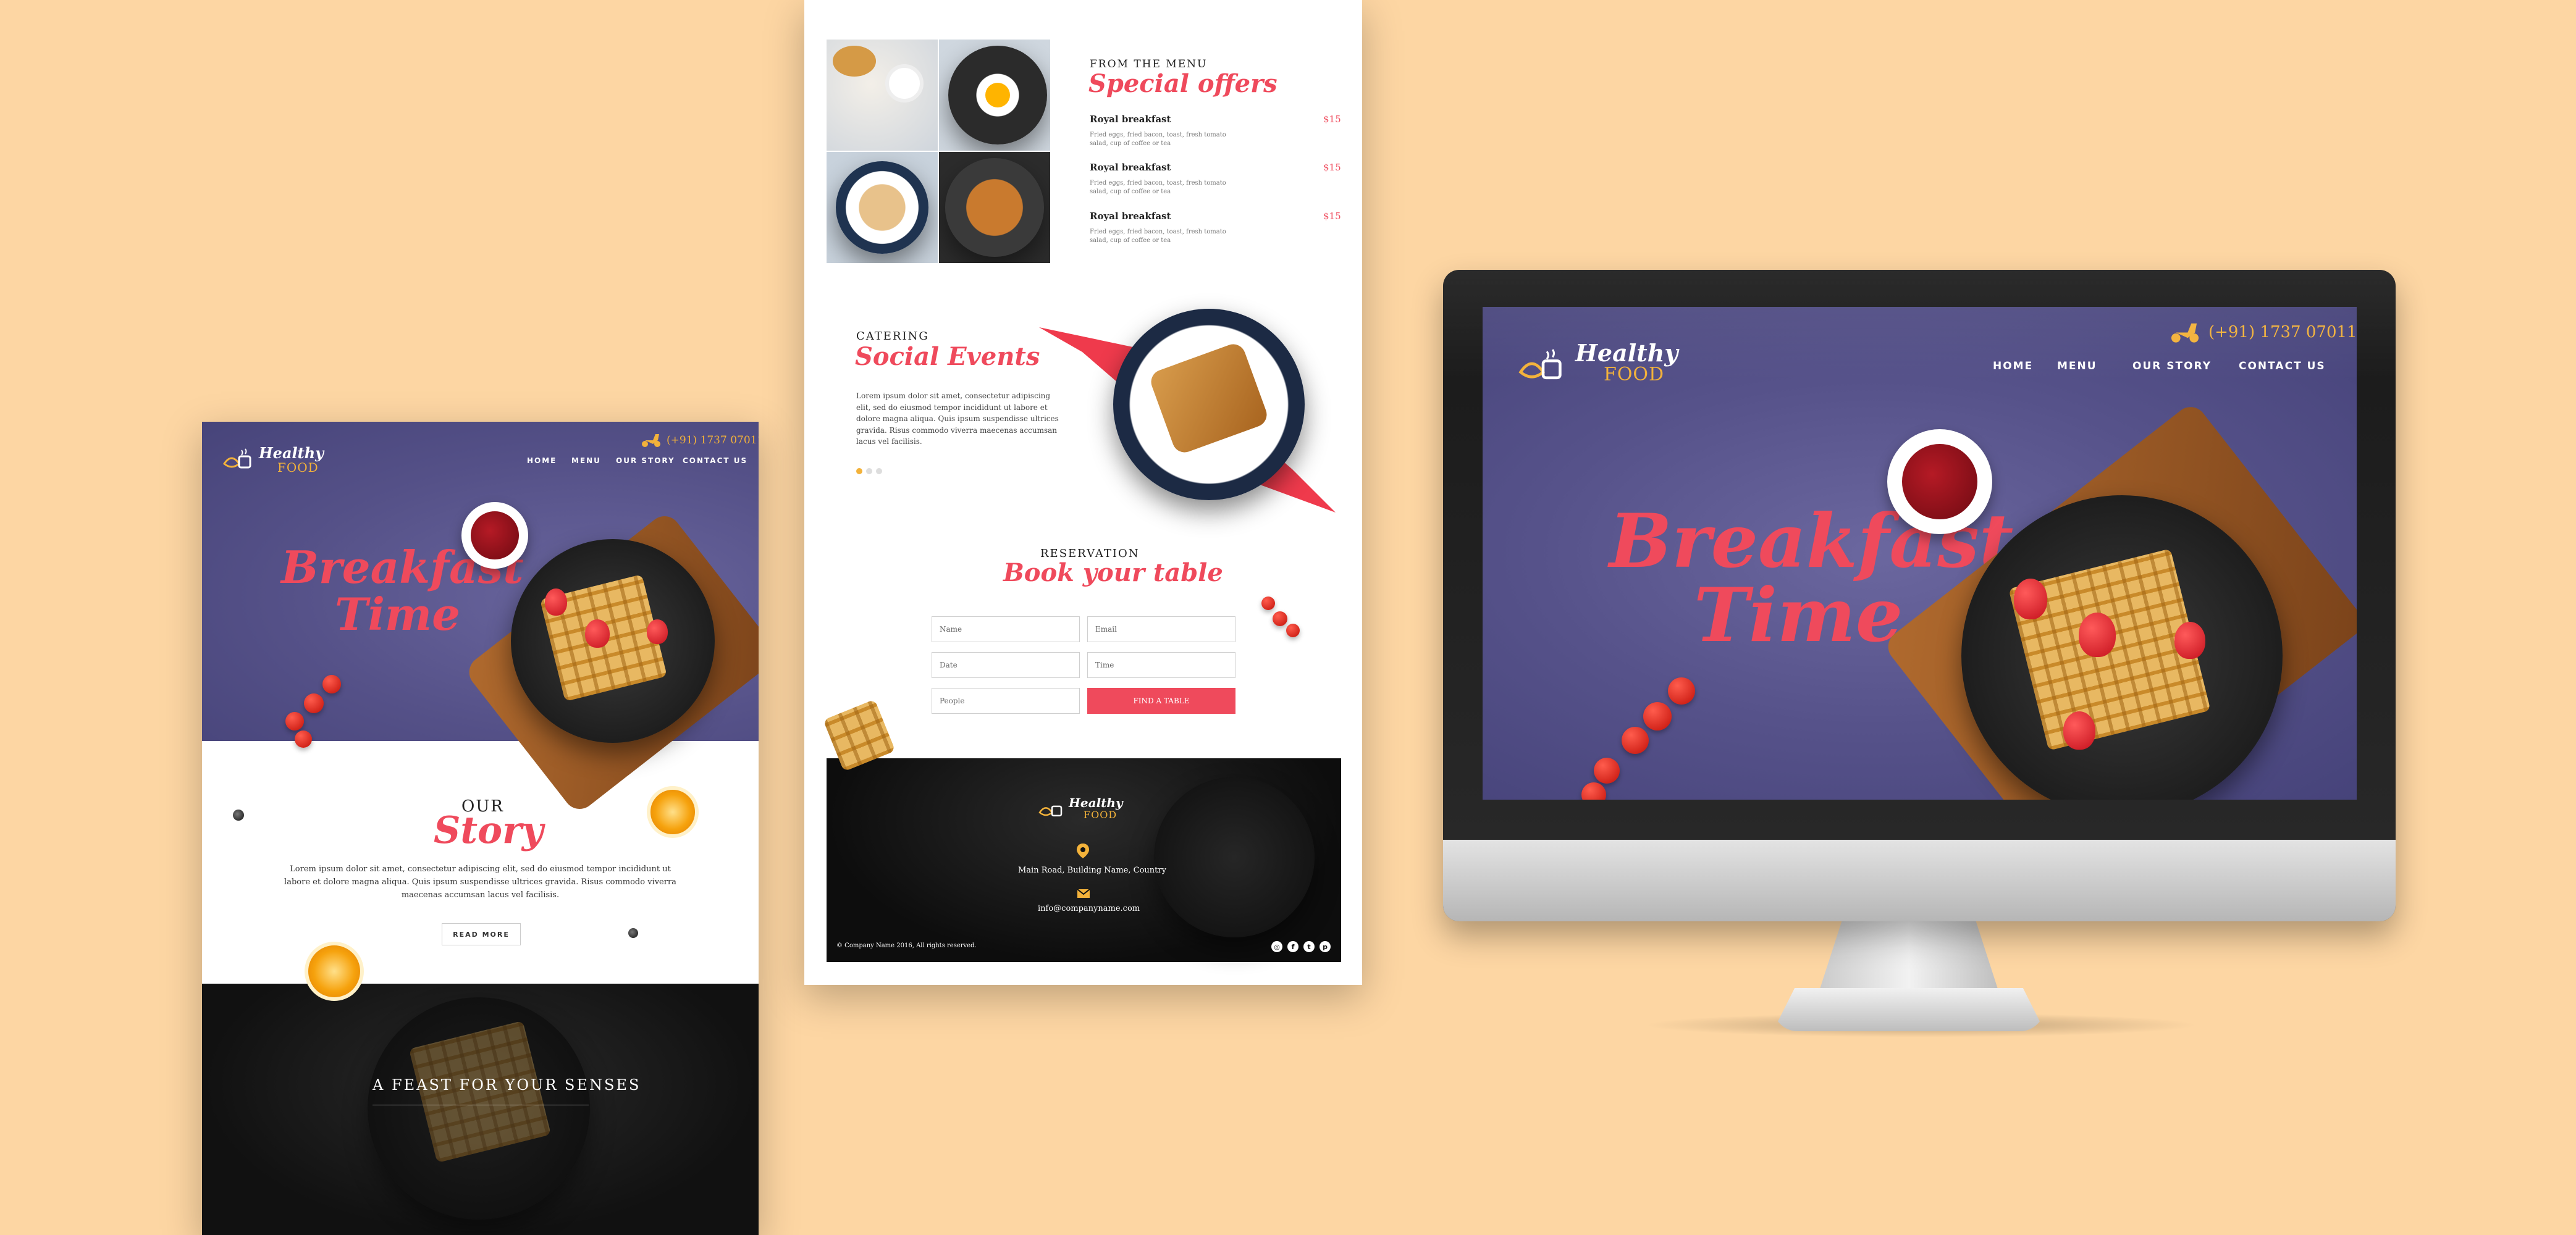 This screenshot has height=1235, width=2576. Describe the element at coordinates (1092, 871) in the screenshot. I see `footer-address: Main Road, Building Name, Country` at that location.